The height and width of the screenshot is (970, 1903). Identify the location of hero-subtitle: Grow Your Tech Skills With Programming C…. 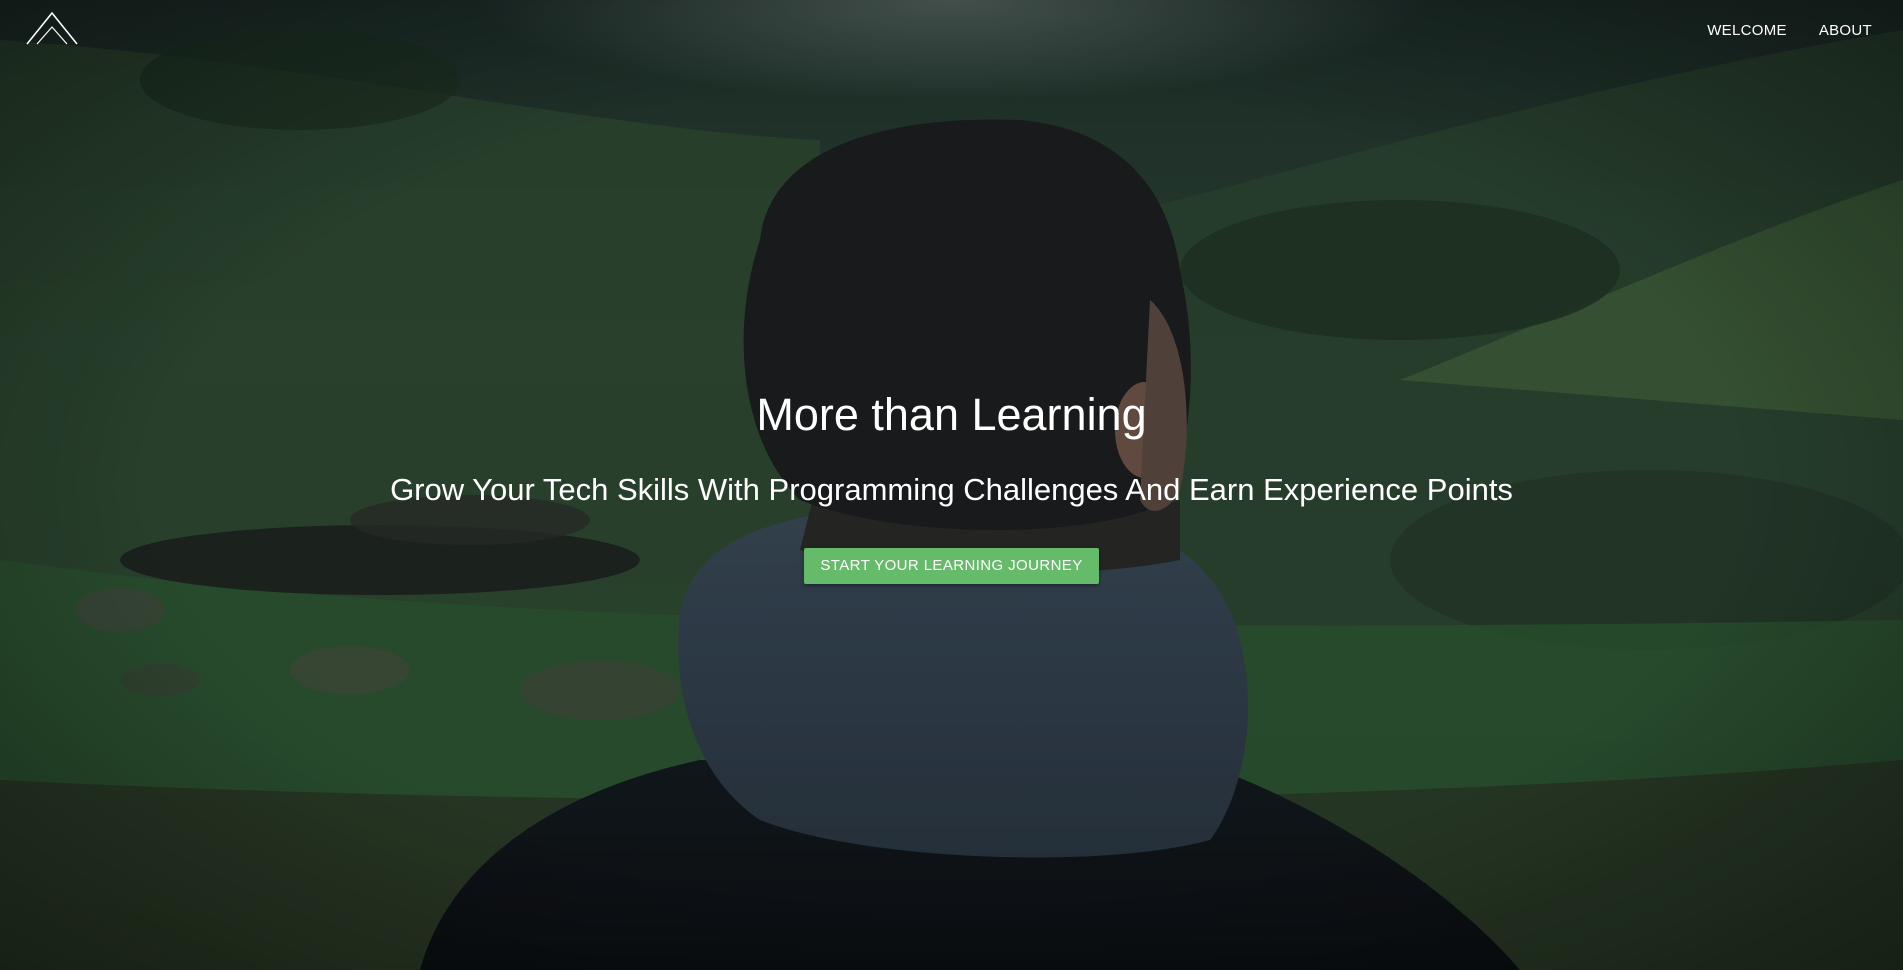
(951, 489).